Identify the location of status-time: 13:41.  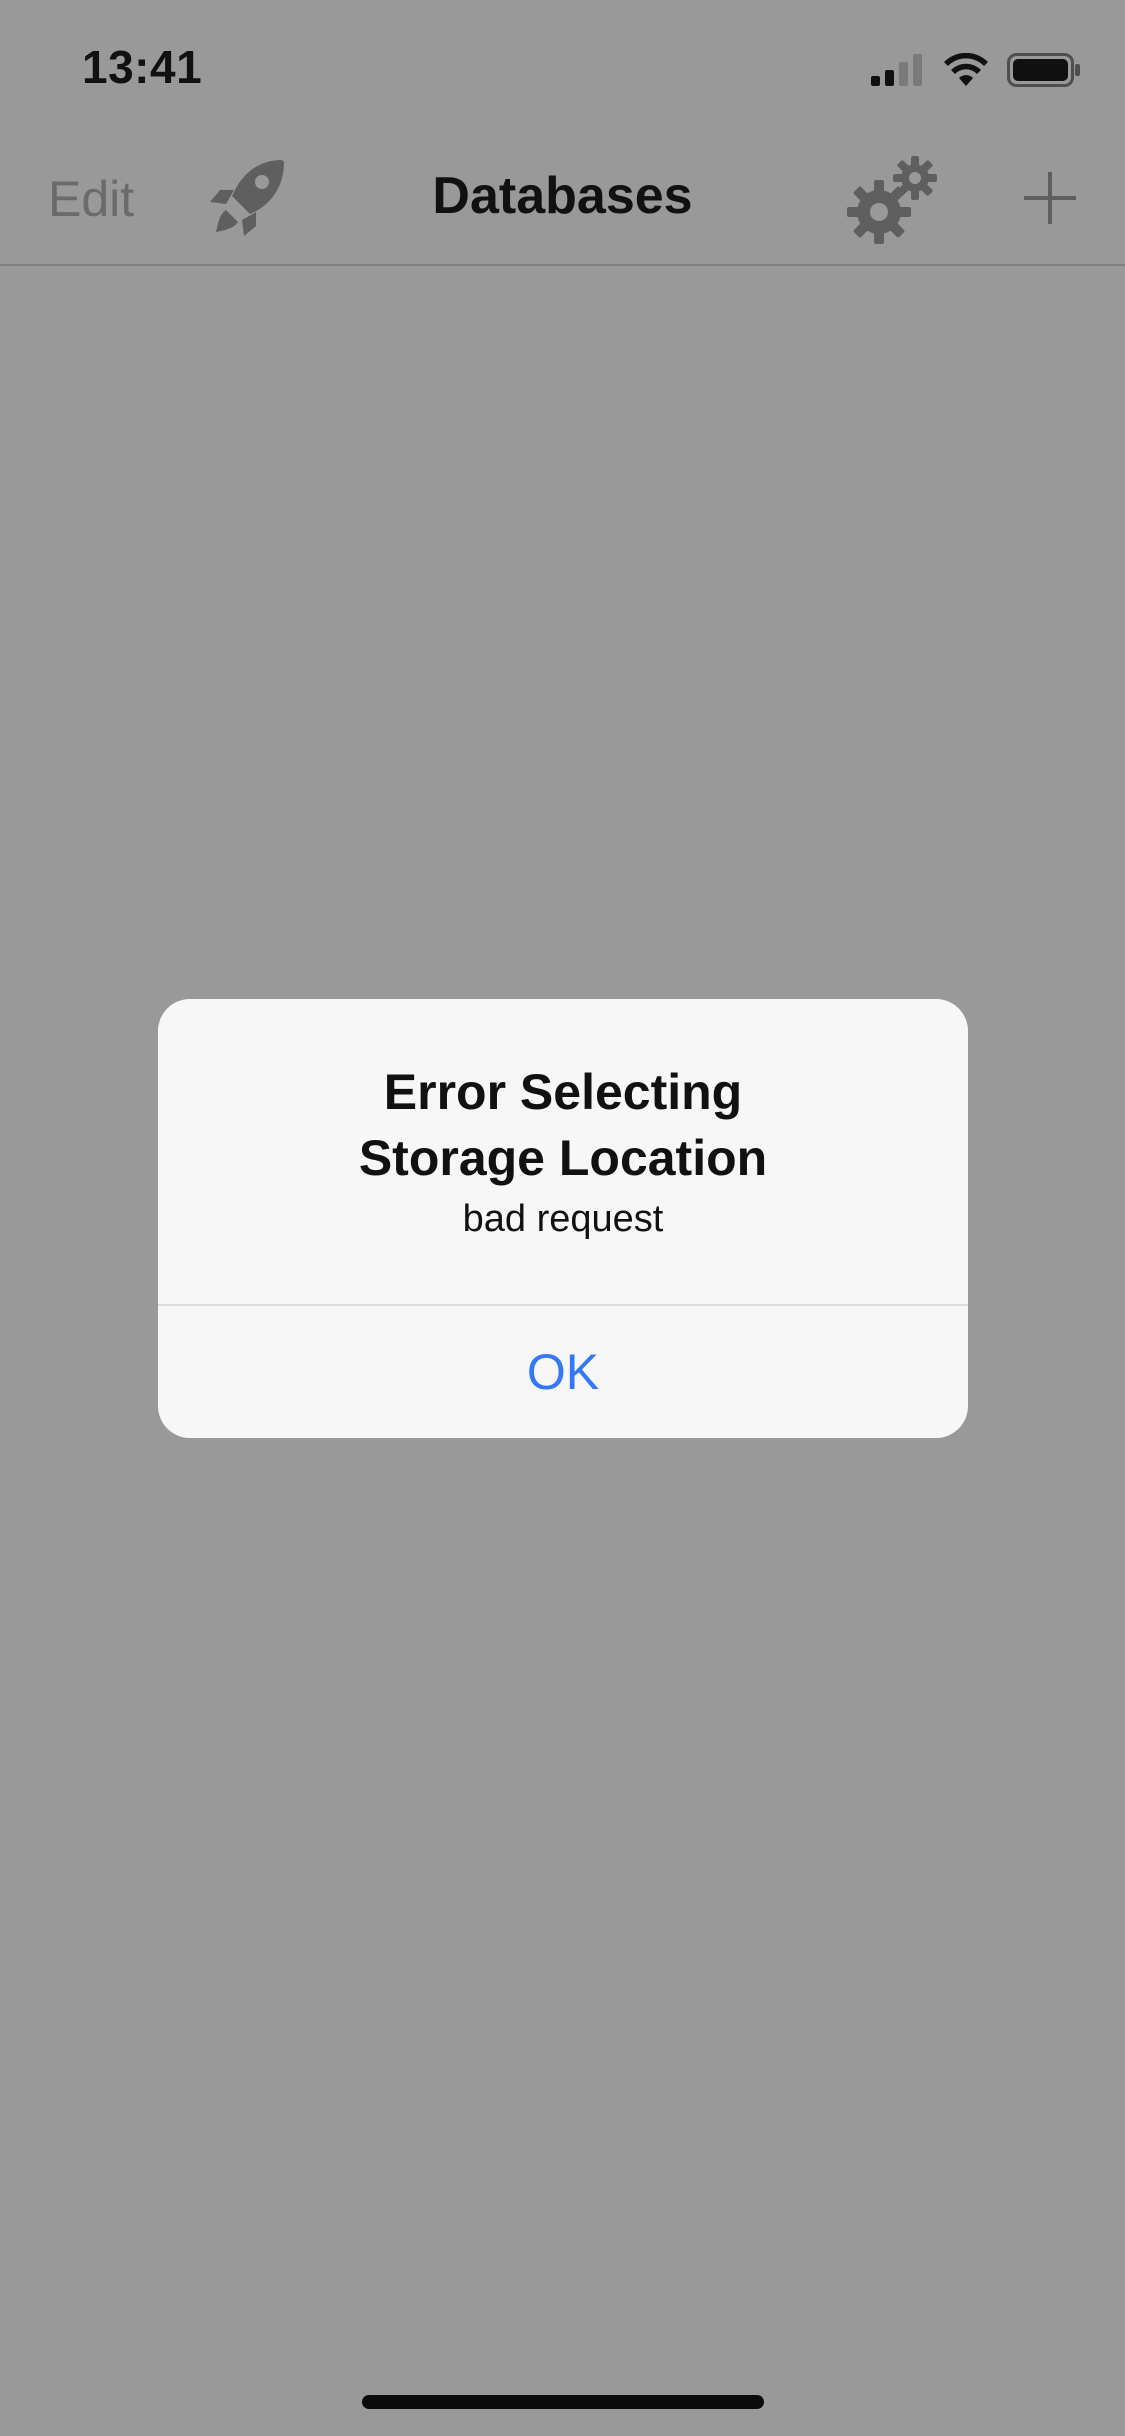
(142, 67).